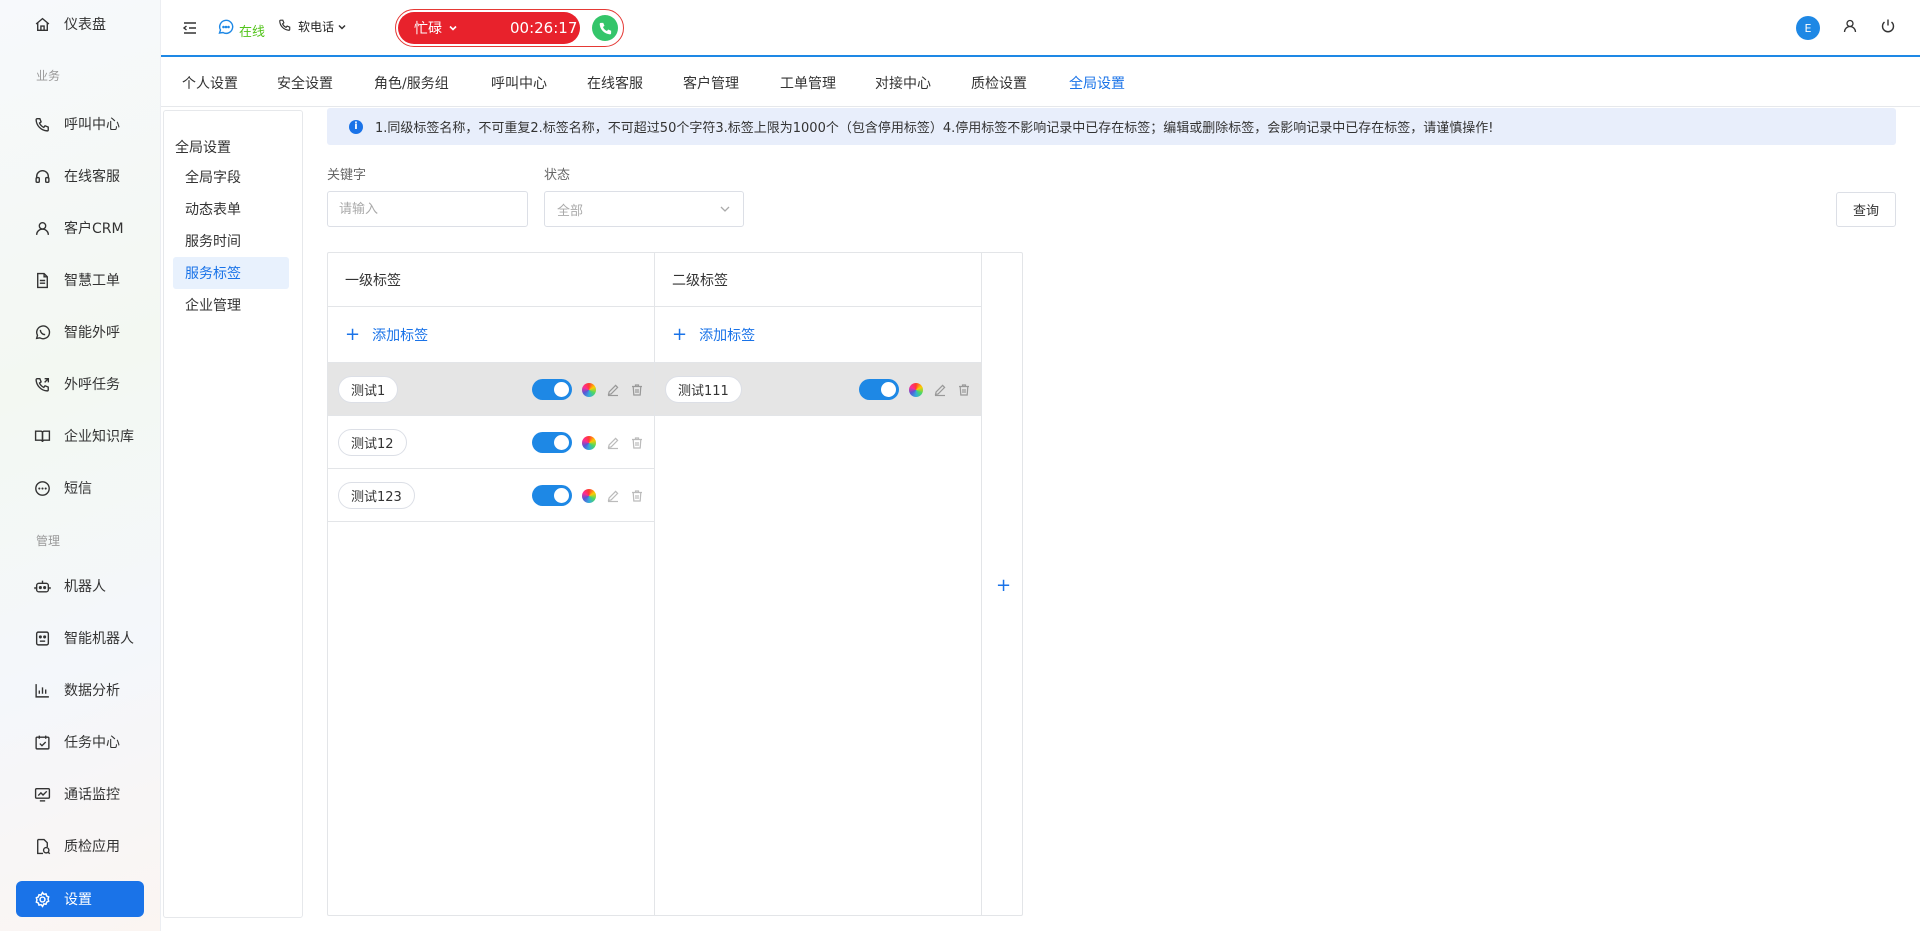 The image size is (1920, 931). Describe the element at coordinates (347, 175) in the screenshot. I see `keyword-label: 关键字` at that location.